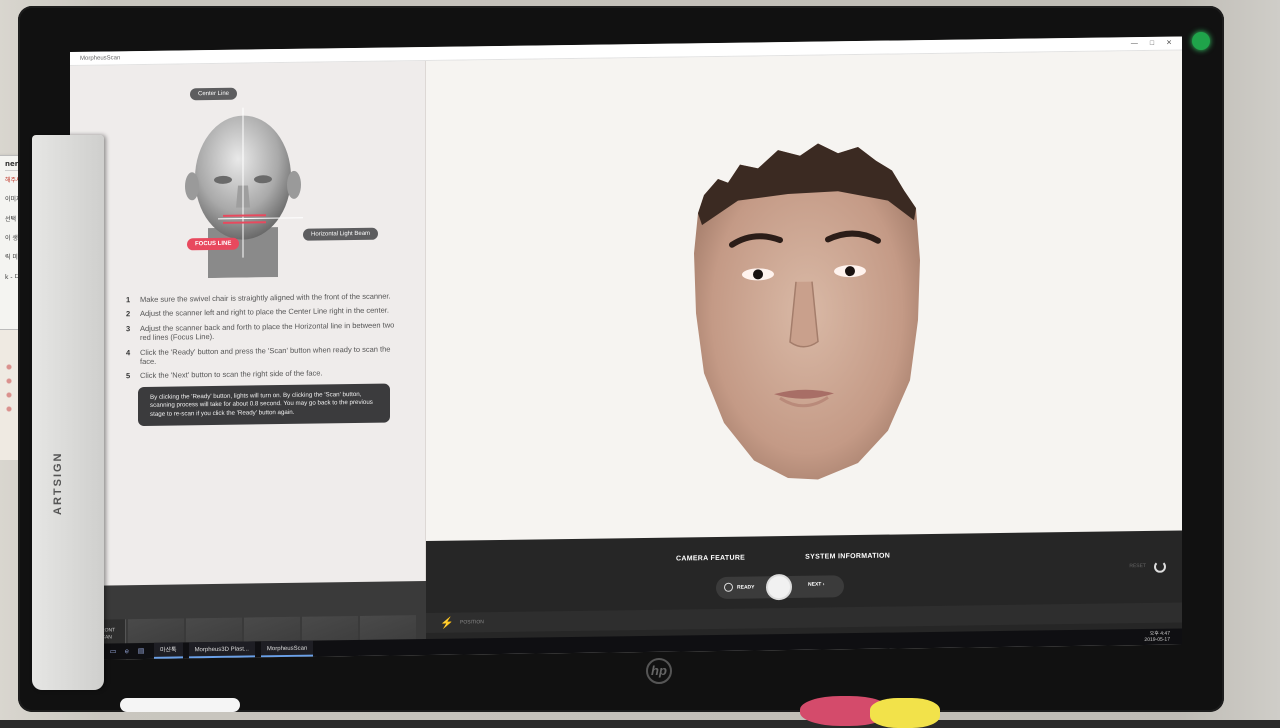 The image size is (1280, 728). I want to click on next-label: NEXT, so click(814, 585).